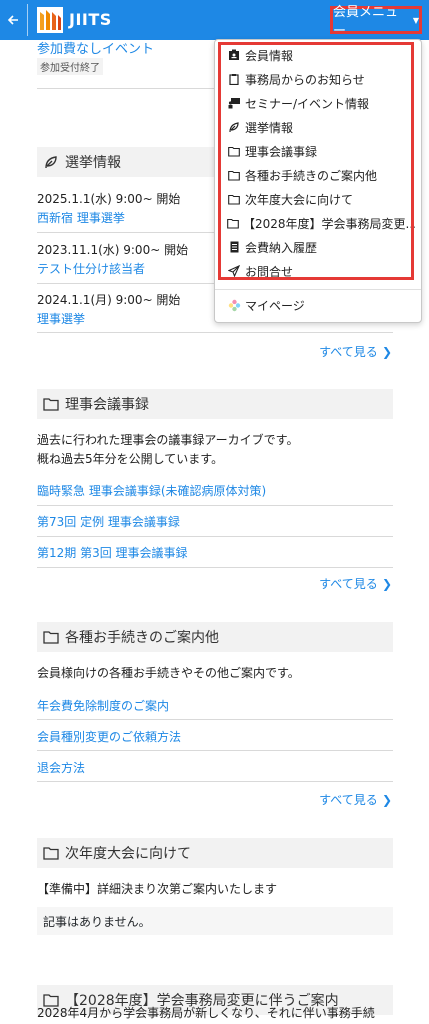  Describe the element at coordinates (157, 889) in the screenshot. I see `next-conf-text: 【準備中】詳細決まり次第ご案内いたします` at that location.